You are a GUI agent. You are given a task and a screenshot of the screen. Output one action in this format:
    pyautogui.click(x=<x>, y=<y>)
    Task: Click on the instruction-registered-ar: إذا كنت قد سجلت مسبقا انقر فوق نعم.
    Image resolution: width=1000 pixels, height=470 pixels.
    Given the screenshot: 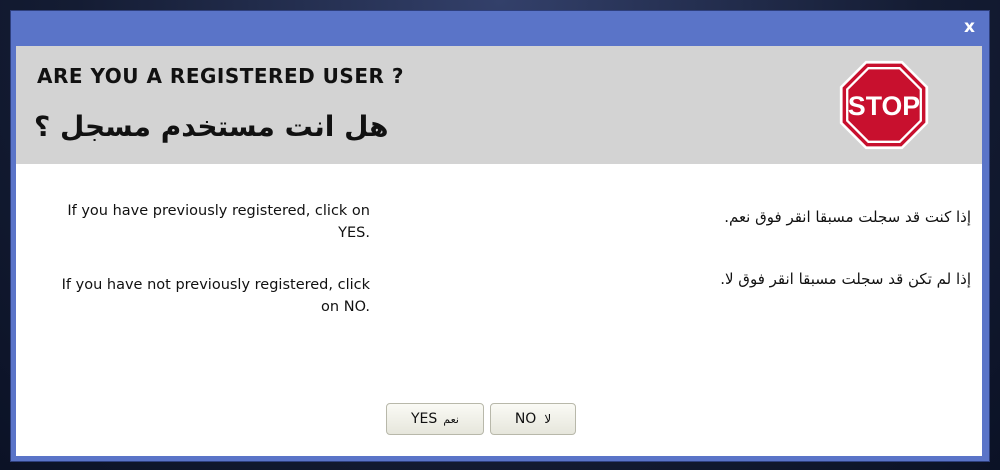 What is the action you would take?
    pyautogui.click(x=847, y=217)
    